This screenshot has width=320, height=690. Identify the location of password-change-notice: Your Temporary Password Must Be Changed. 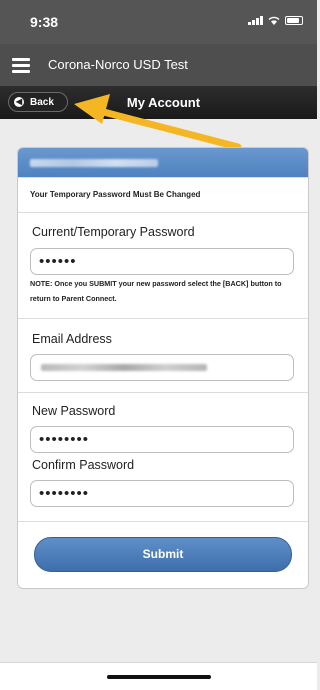
(115, 194).